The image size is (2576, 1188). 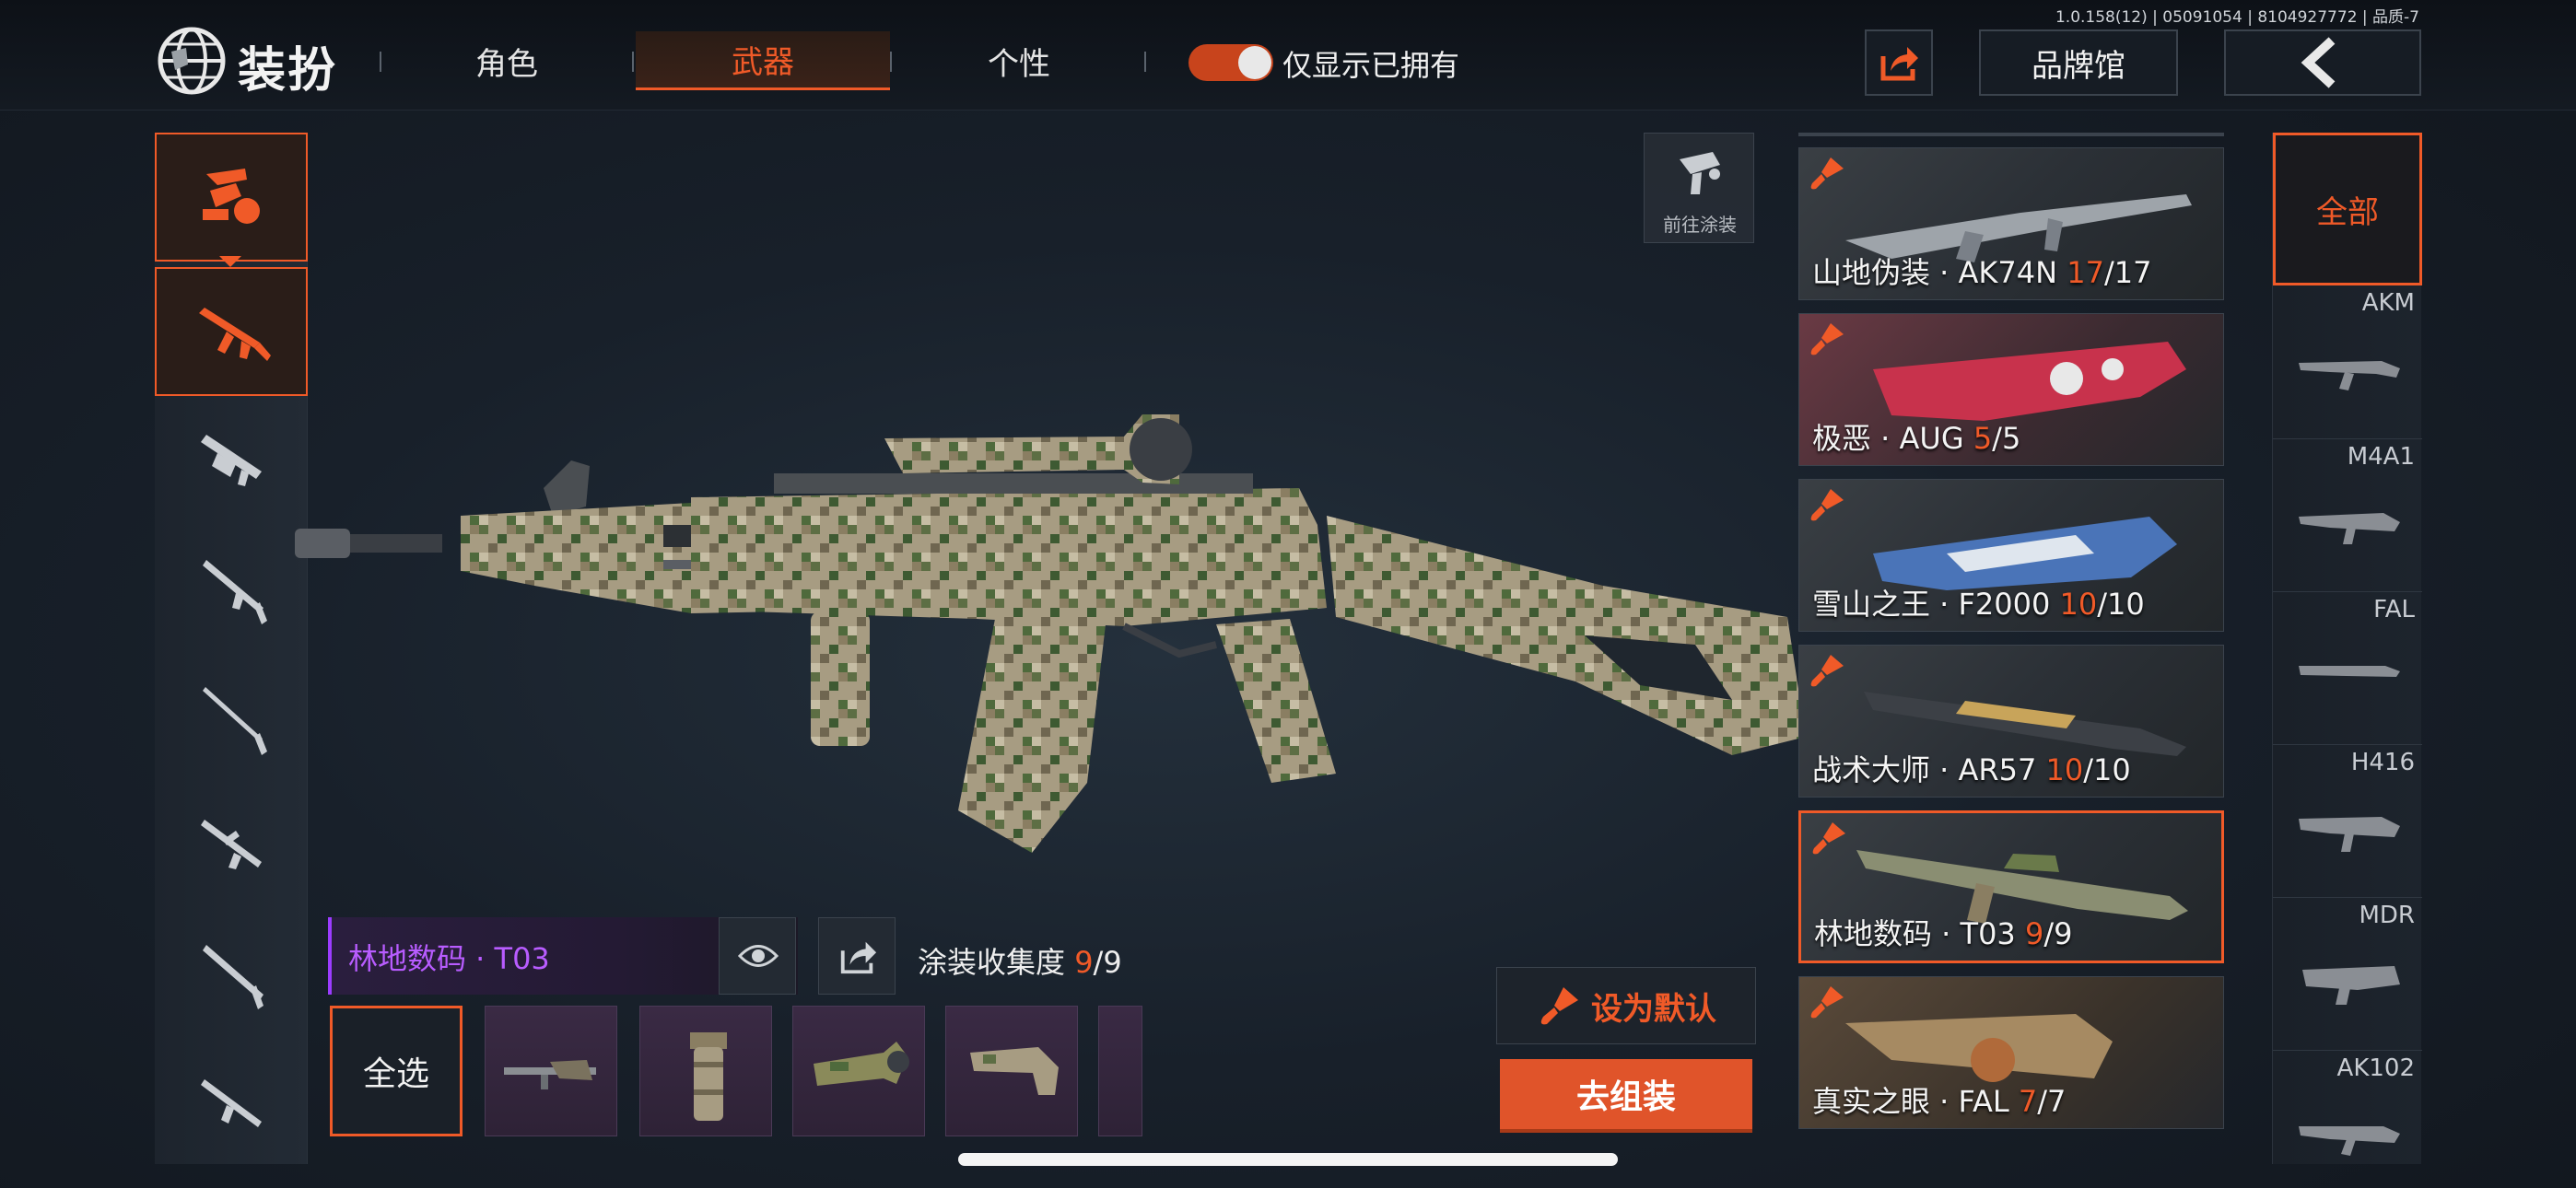 What do you see at coordinates (2347, 209) in the screenshot?
I see `gun-filter-all: 全部` at bounding box center [2347, 209].